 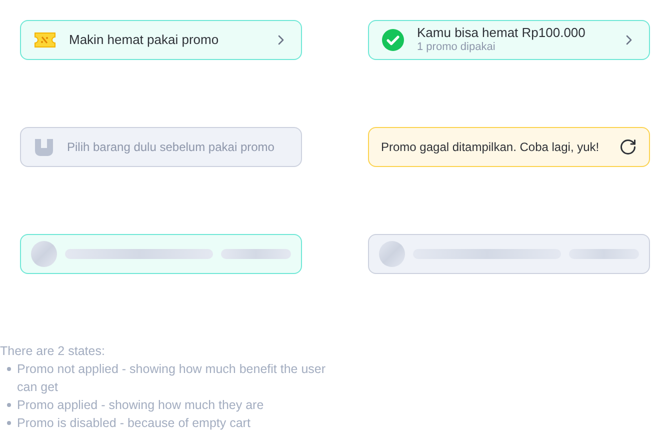 What do you see at coordinates (144, 40) in the screenshot?
I see `promo-title: Makin hemat pakai promo` at bounding box center [144, 40].